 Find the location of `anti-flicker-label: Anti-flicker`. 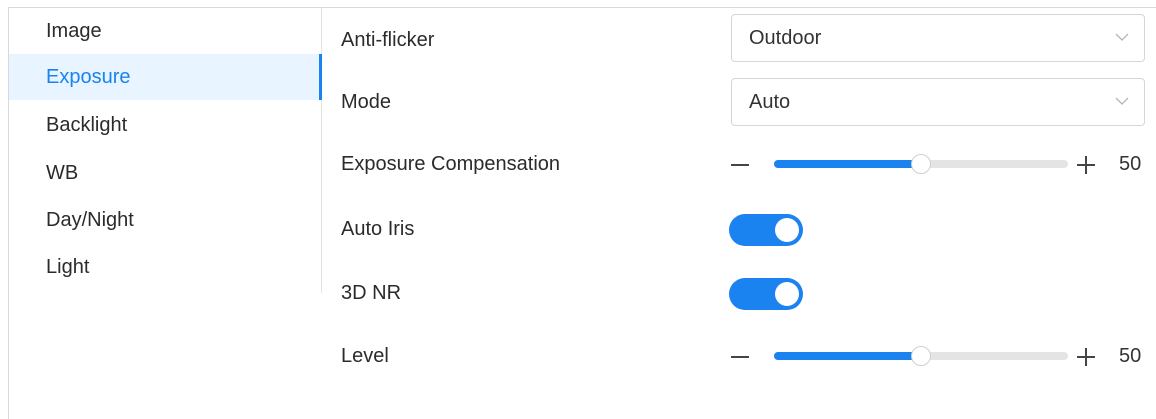

anti-flicker-label: Anti-flicker is located at coordinates (388, 40).